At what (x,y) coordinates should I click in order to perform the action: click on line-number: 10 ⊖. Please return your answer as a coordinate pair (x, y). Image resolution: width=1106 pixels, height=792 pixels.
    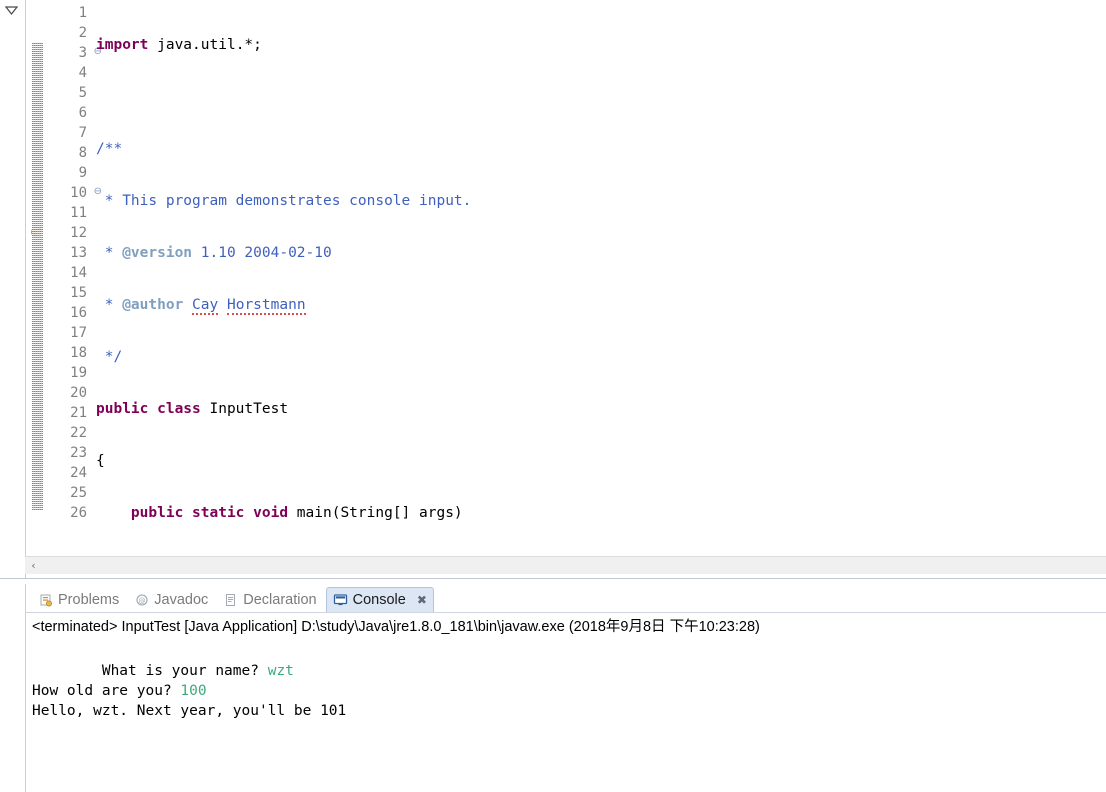
    Looking at the image, I should click on (86, 193).